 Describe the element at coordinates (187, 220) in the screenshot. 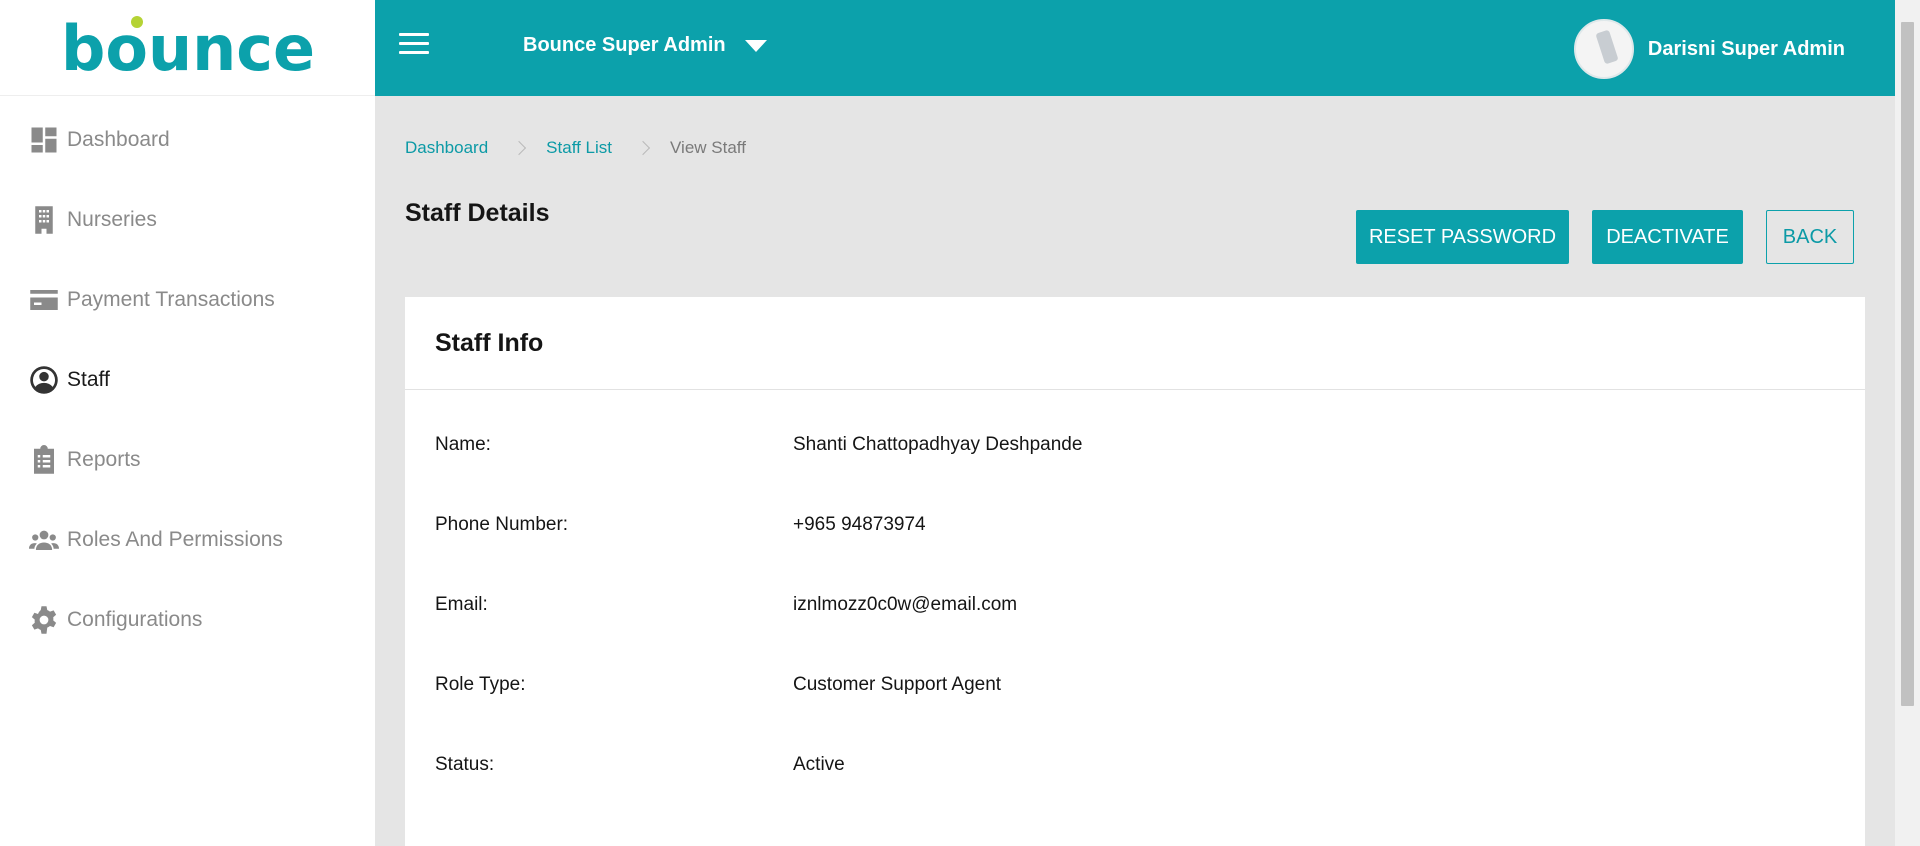

I see `sidebar-item-nurseries: Nurseries` at that location.